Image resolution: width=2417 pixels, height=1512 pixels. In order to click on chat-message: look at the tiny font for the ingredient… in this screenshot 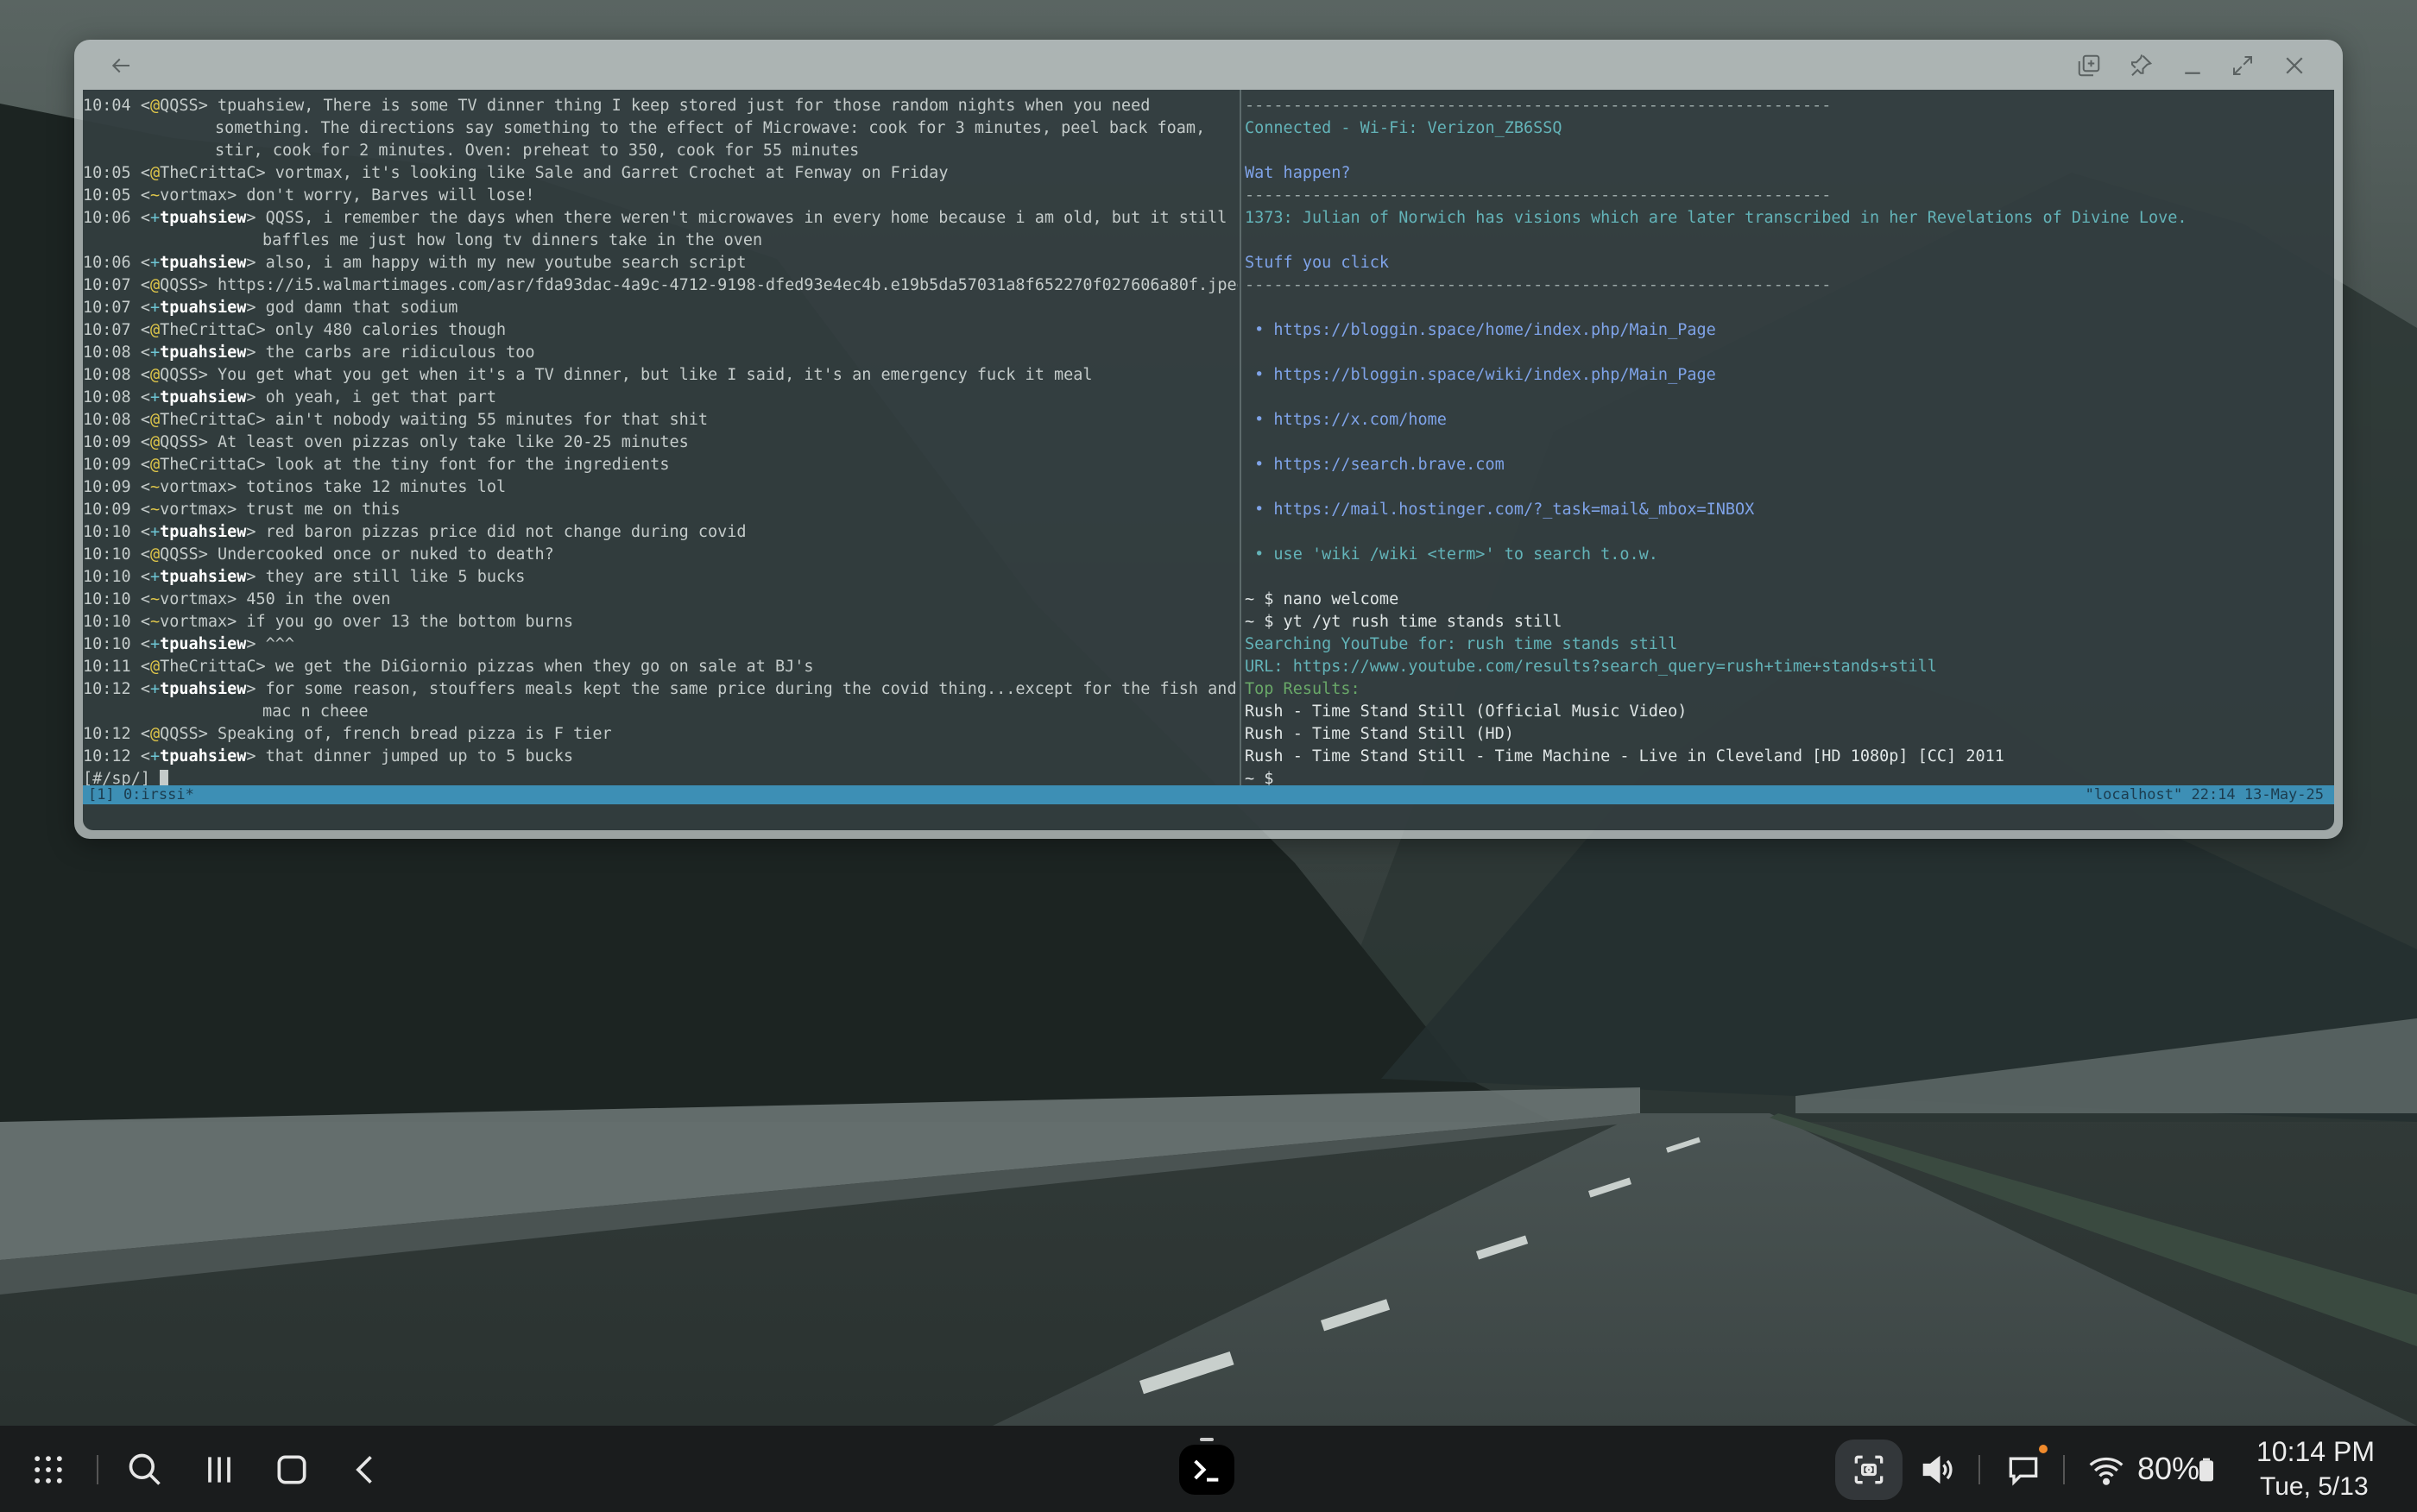, I will do `click(472, 465)`.